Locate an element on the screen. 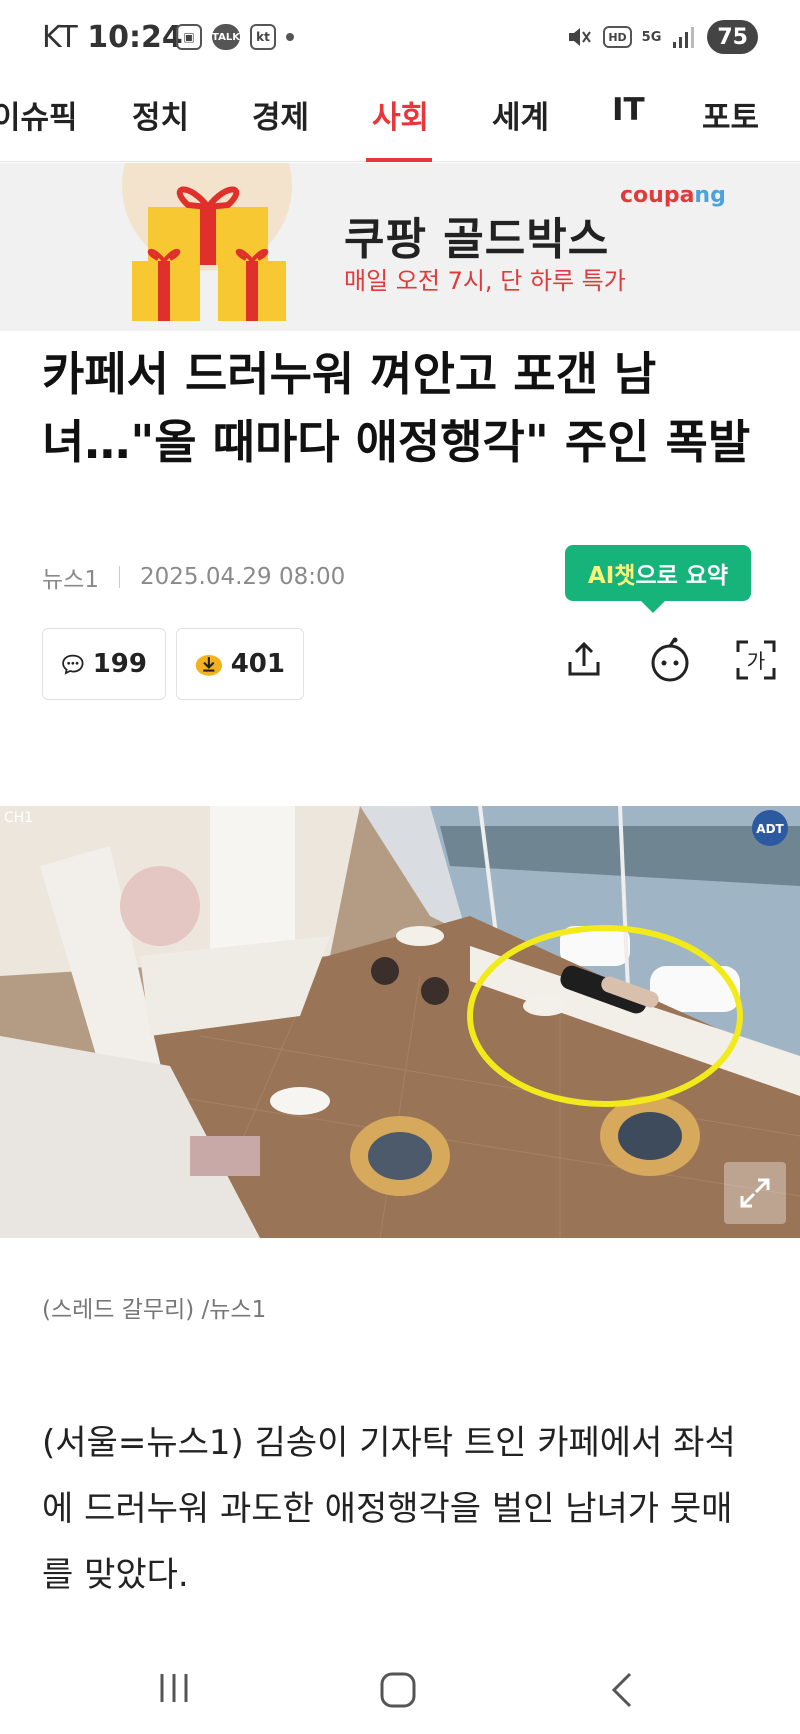 The image size is (800, 1734). photo-brand-label: ADT is located at coordinates (770, 829).